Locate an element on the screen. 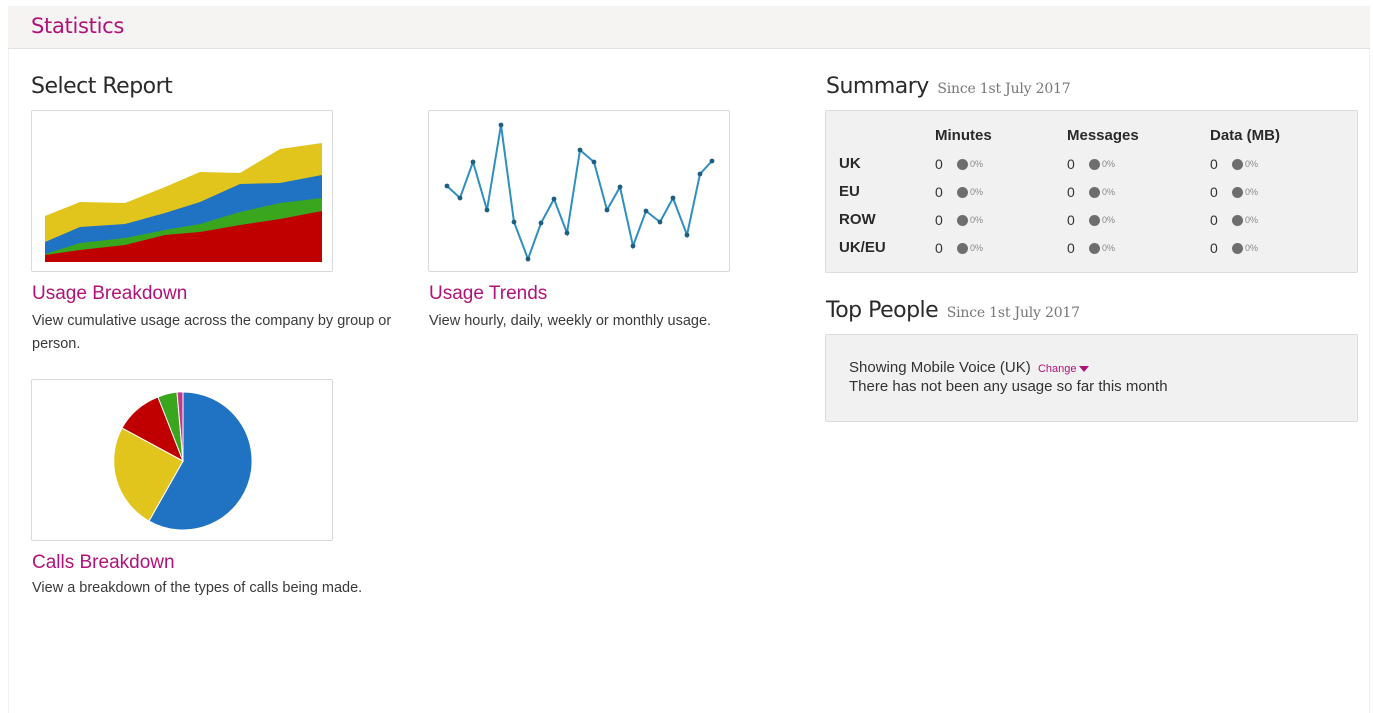 The width and height of the screenshot is (1373, 713). select-report-heading: Select Report is located at coordinates (102, 86).